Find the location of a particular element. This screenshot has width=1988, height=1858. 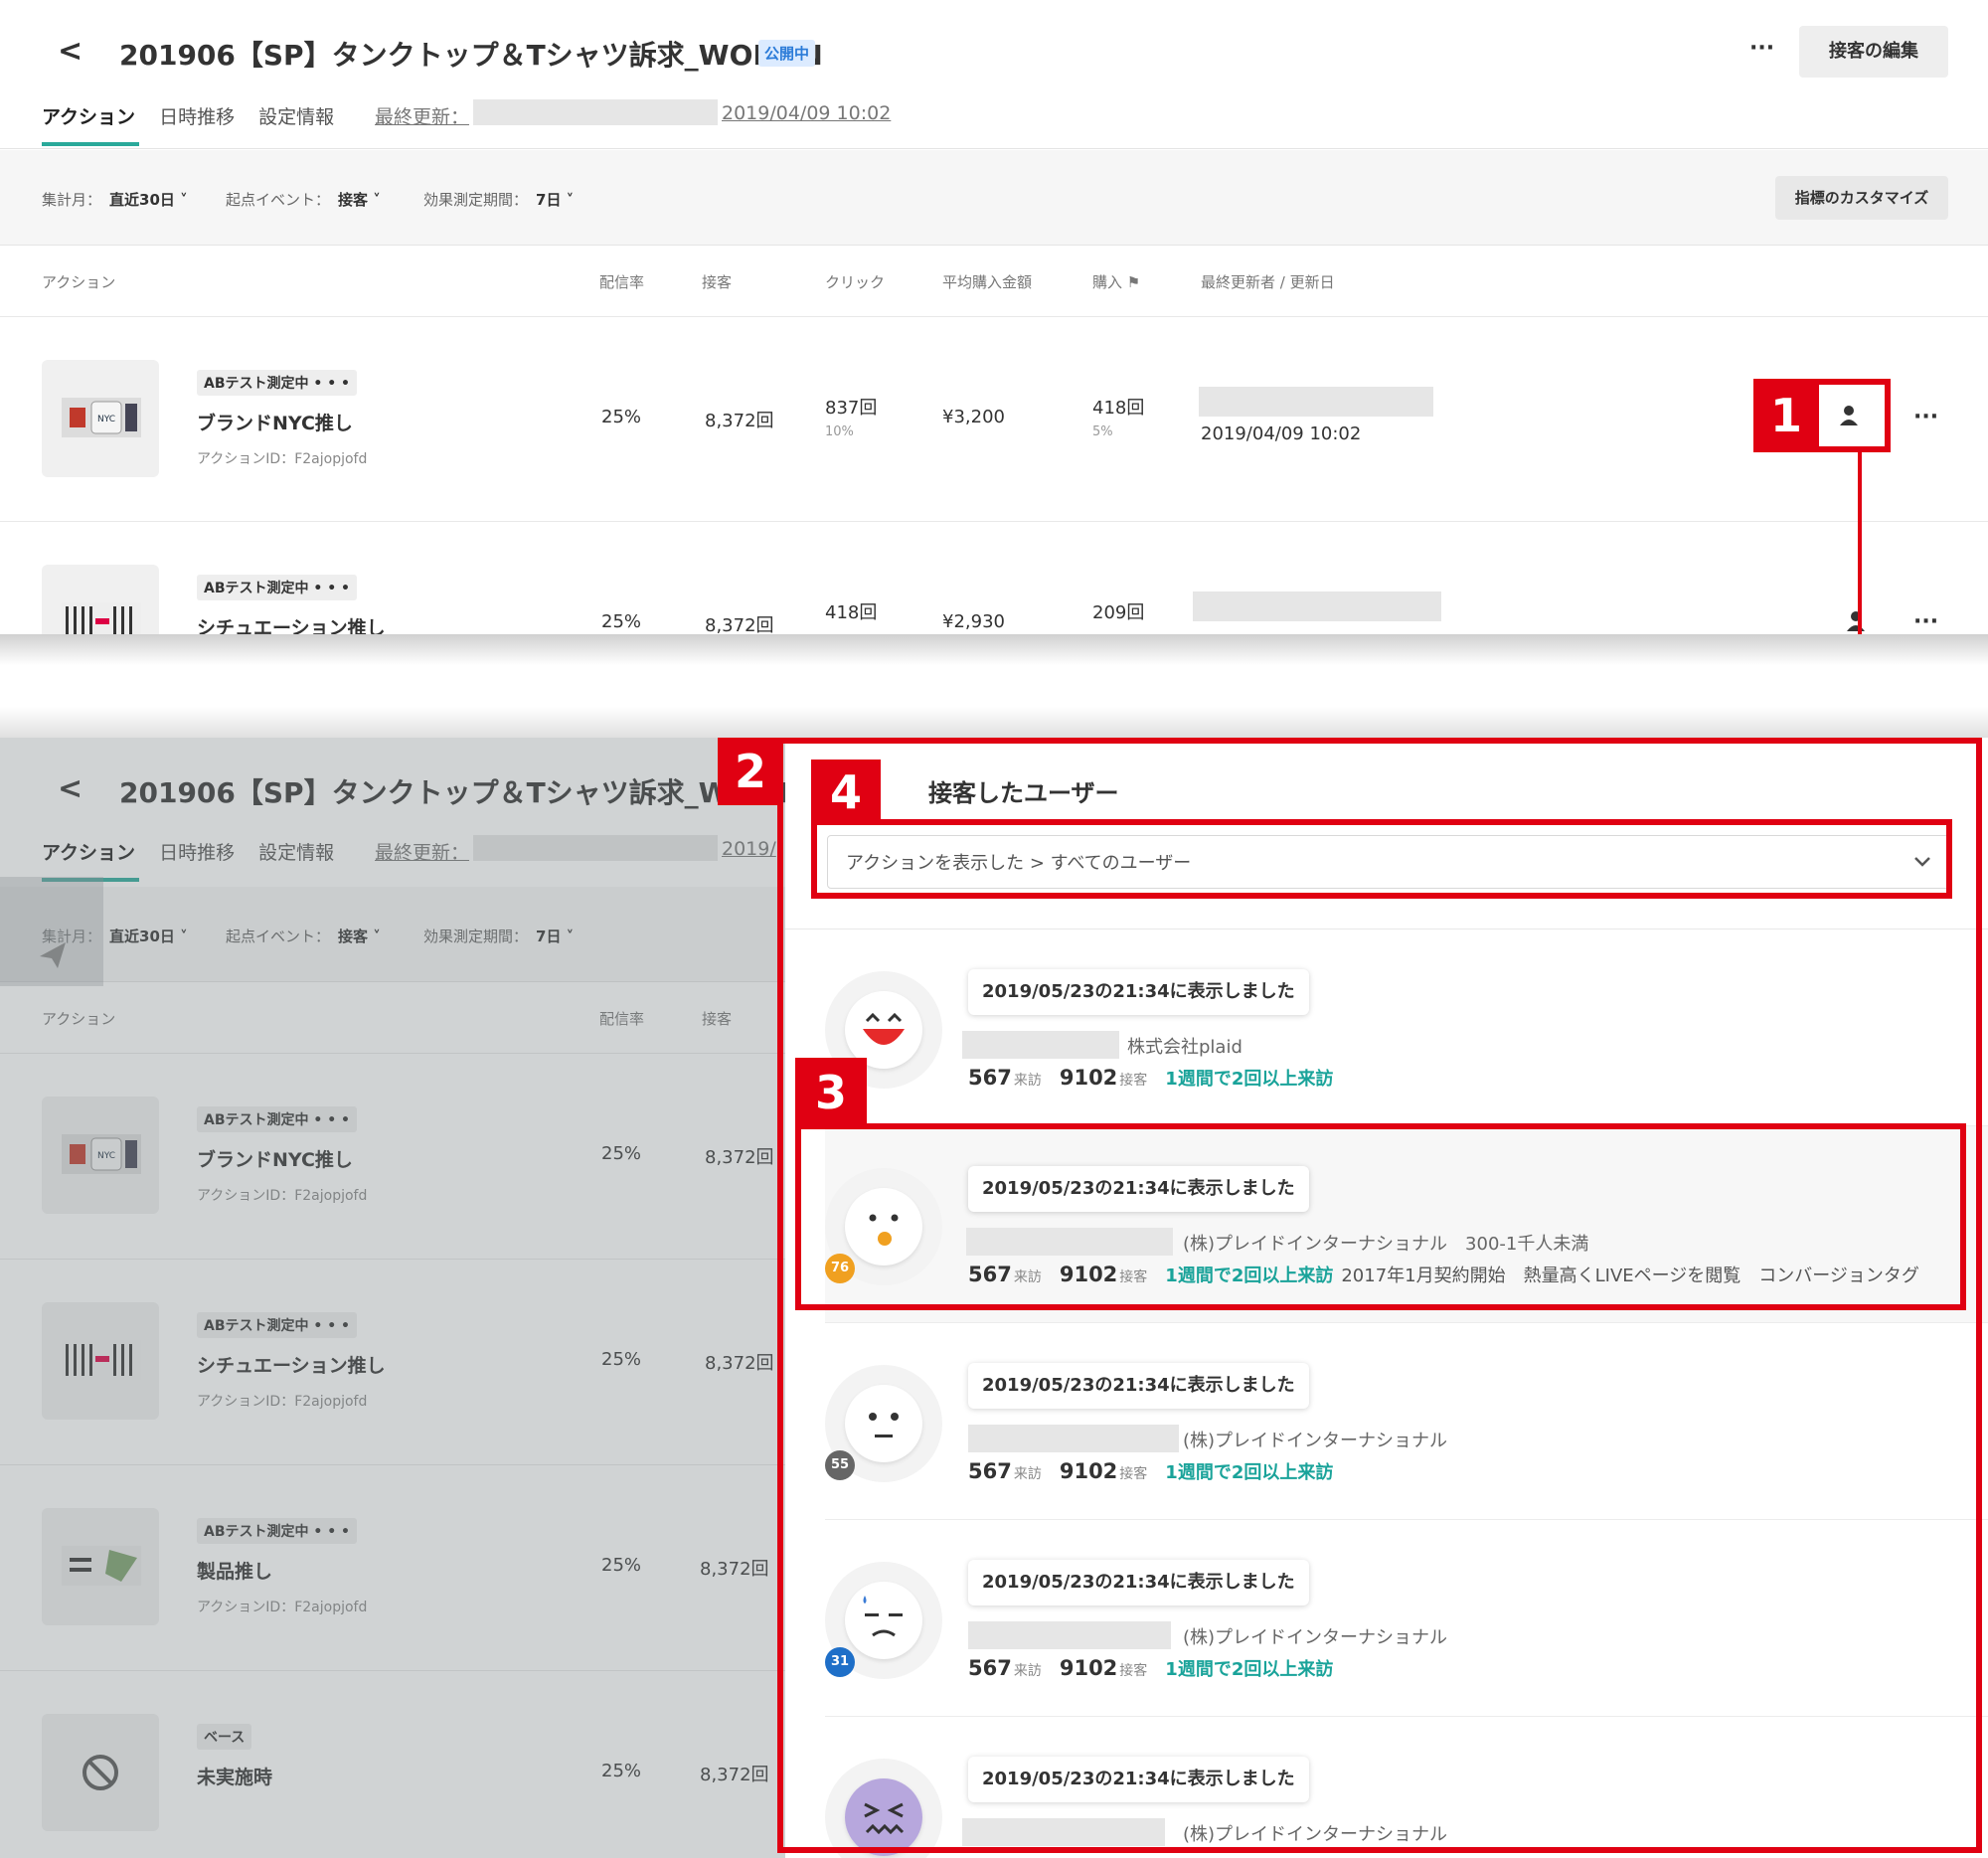

action-thumbnail: NYC is located at coordinates (100, 418).